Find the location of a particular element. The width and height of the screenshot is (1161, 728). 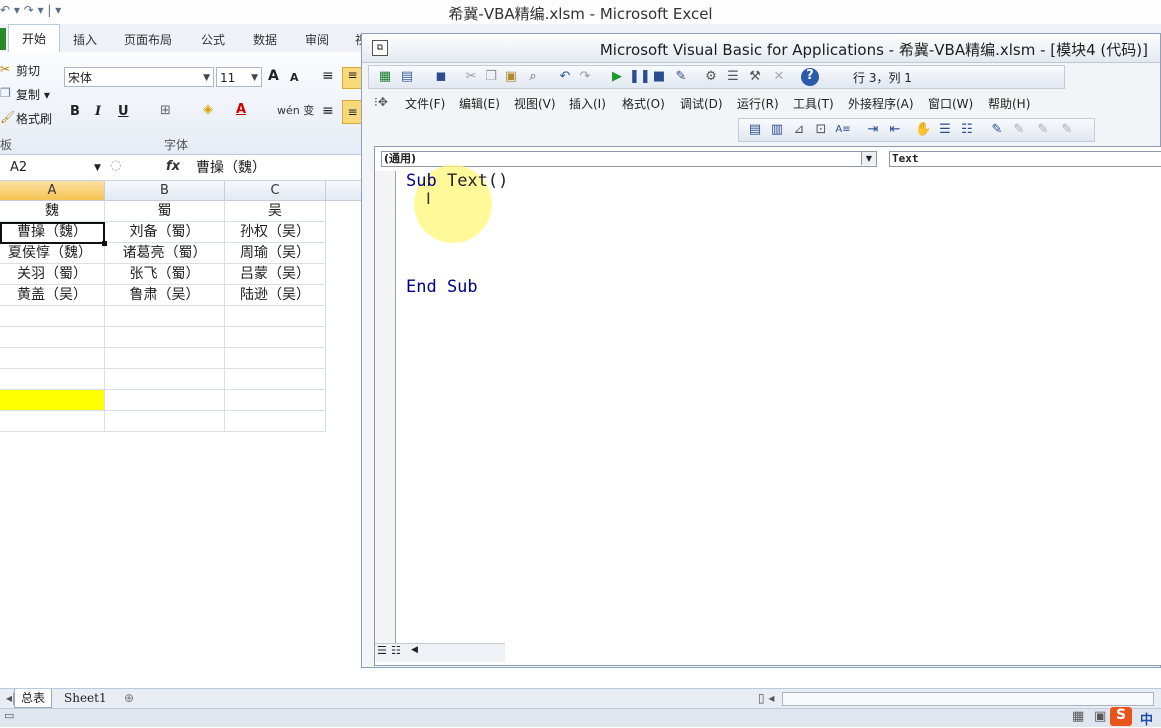

column-header-a: A is located at coordinates (52, 191).